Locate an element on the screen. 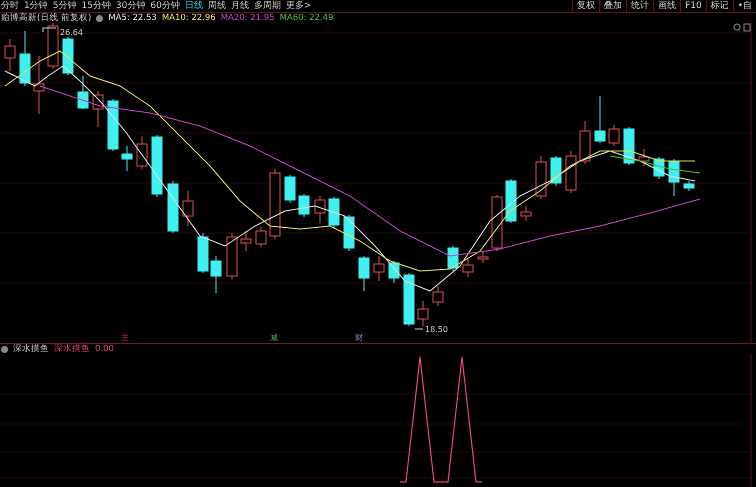 The width and height of the screenshot is (756, 487). period-tab: 多周期 is located at coordinates (267, 6).